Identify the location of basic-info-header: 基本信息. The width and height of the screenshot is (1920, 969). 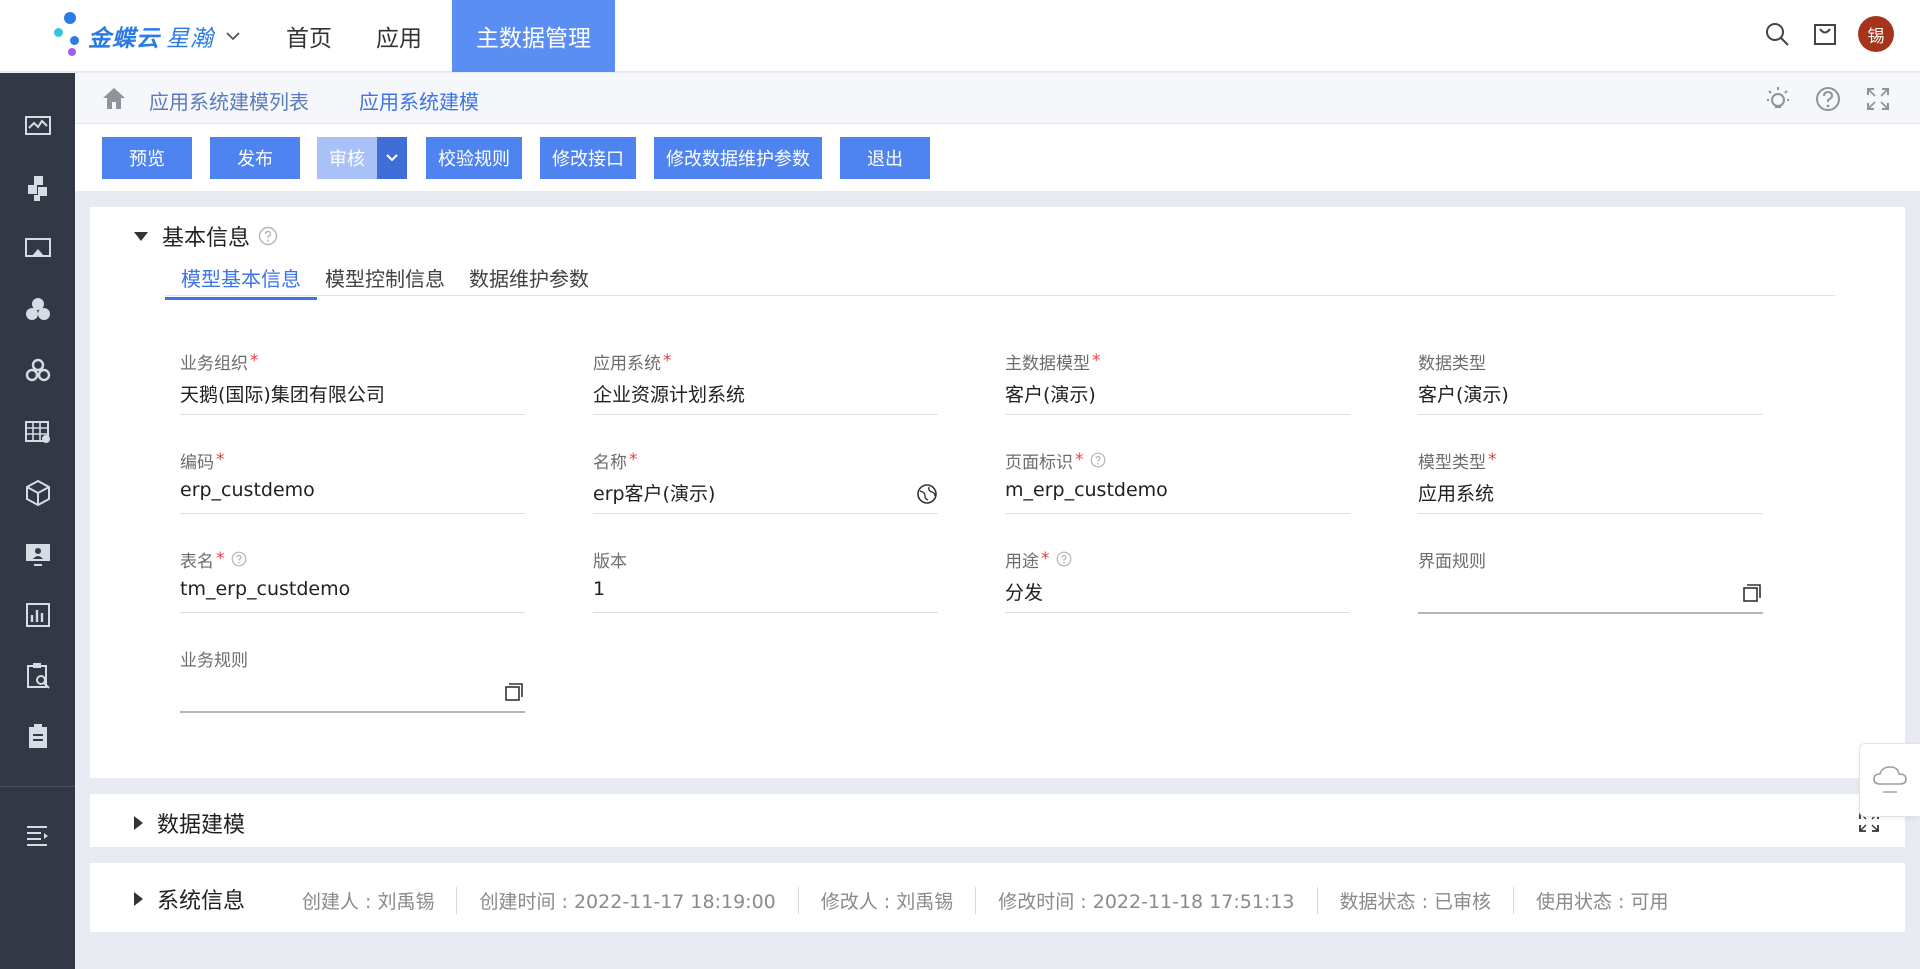
(206, 236).